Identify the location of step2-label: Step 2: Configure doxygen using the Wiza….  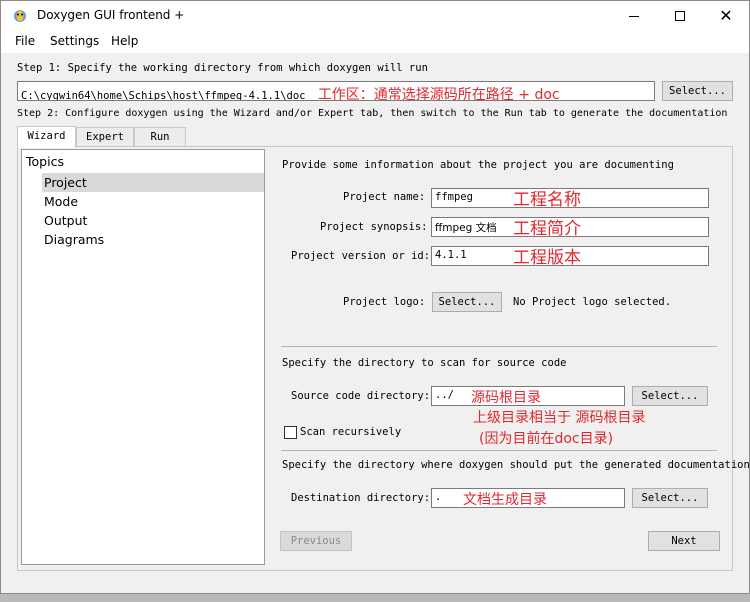
(372, 113).